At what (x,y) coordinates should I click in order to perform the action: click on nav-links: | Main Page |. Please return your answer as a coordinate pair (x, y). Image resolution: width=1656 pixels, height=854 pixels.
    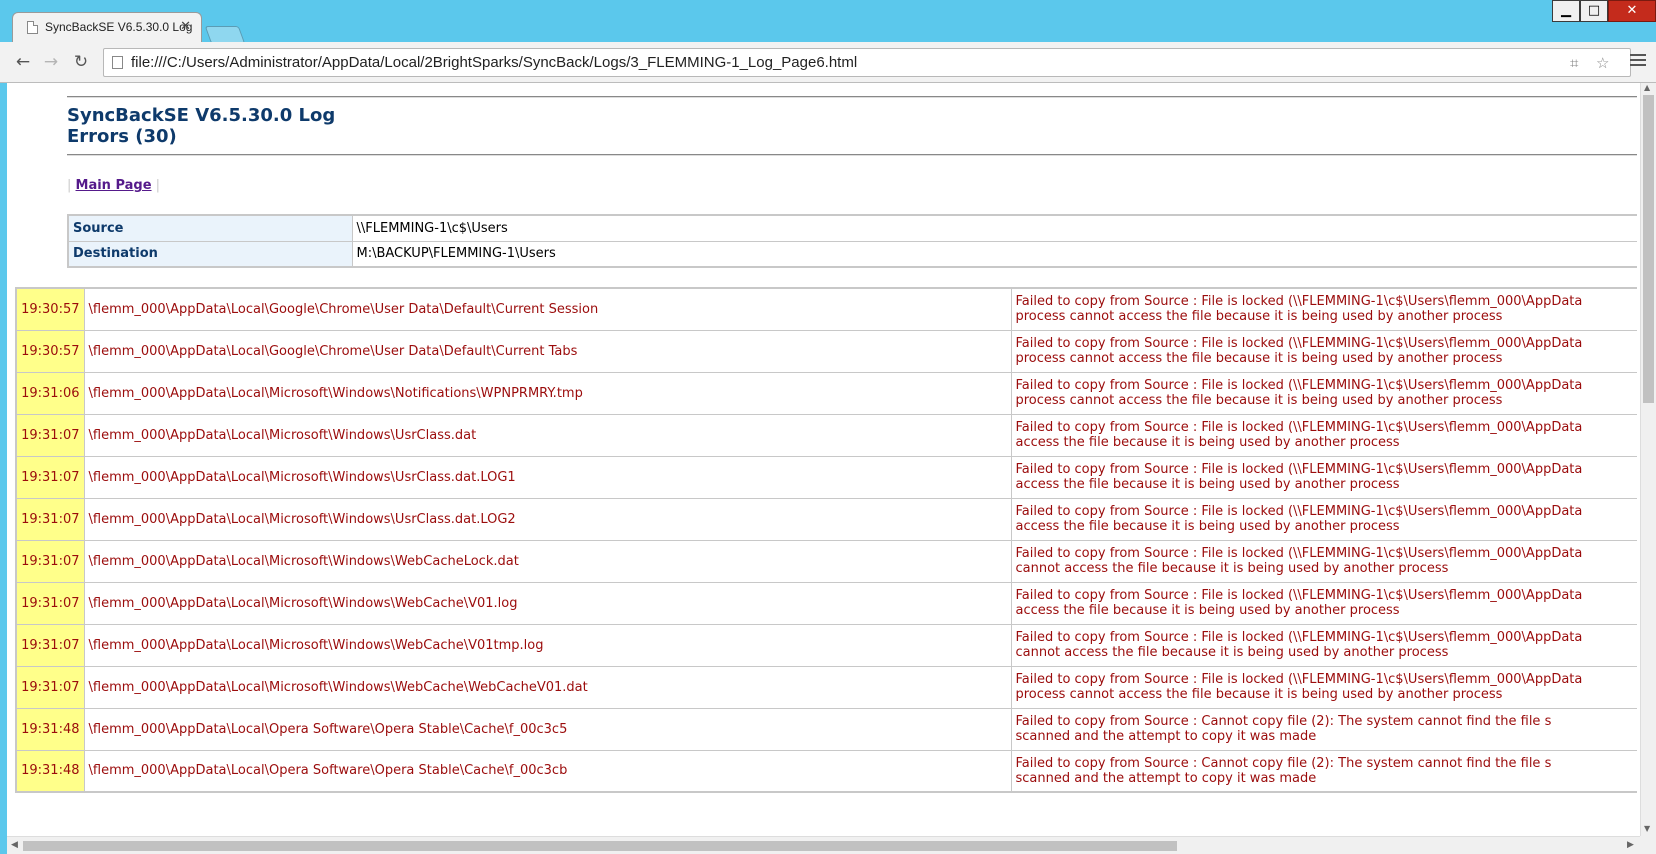
    Looking at the image, I should click on (114, 185).